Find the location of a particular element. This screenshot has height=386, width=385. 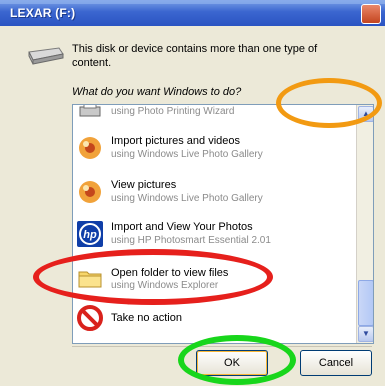

svg-text: hp is located at coordinates (90, 235).